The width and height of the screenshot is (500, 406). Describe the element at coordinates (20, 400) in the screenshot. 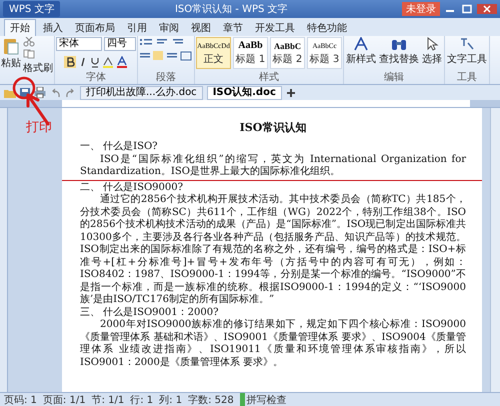

I see `status-item: 页码: 1` at that location.